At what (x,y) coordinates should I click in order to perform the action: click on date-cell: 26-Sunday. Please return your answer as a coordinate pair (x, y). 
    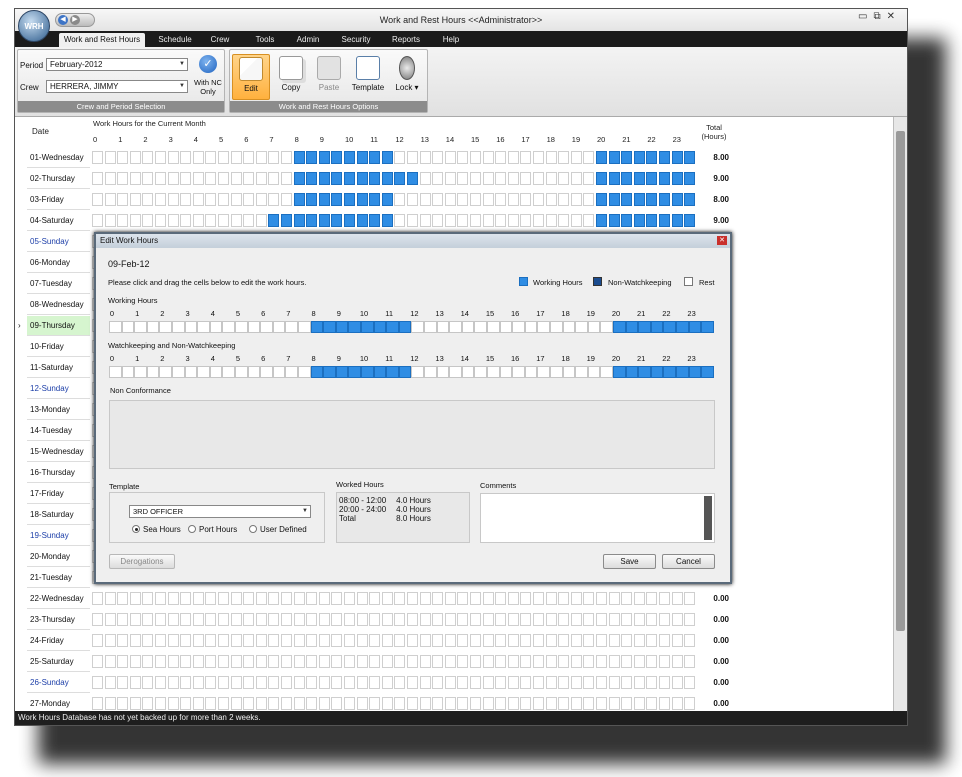
    Looking at the image, I should click on (58, 683).